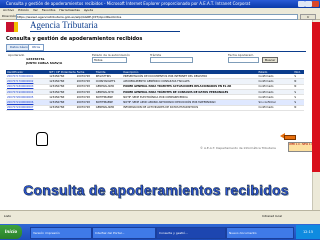 This screenshot has height=240, width=320. What do you see at coordinates (36, 47) in the screenshot?
I see `tab-otros: Otros` at bounding box center [36, 47].